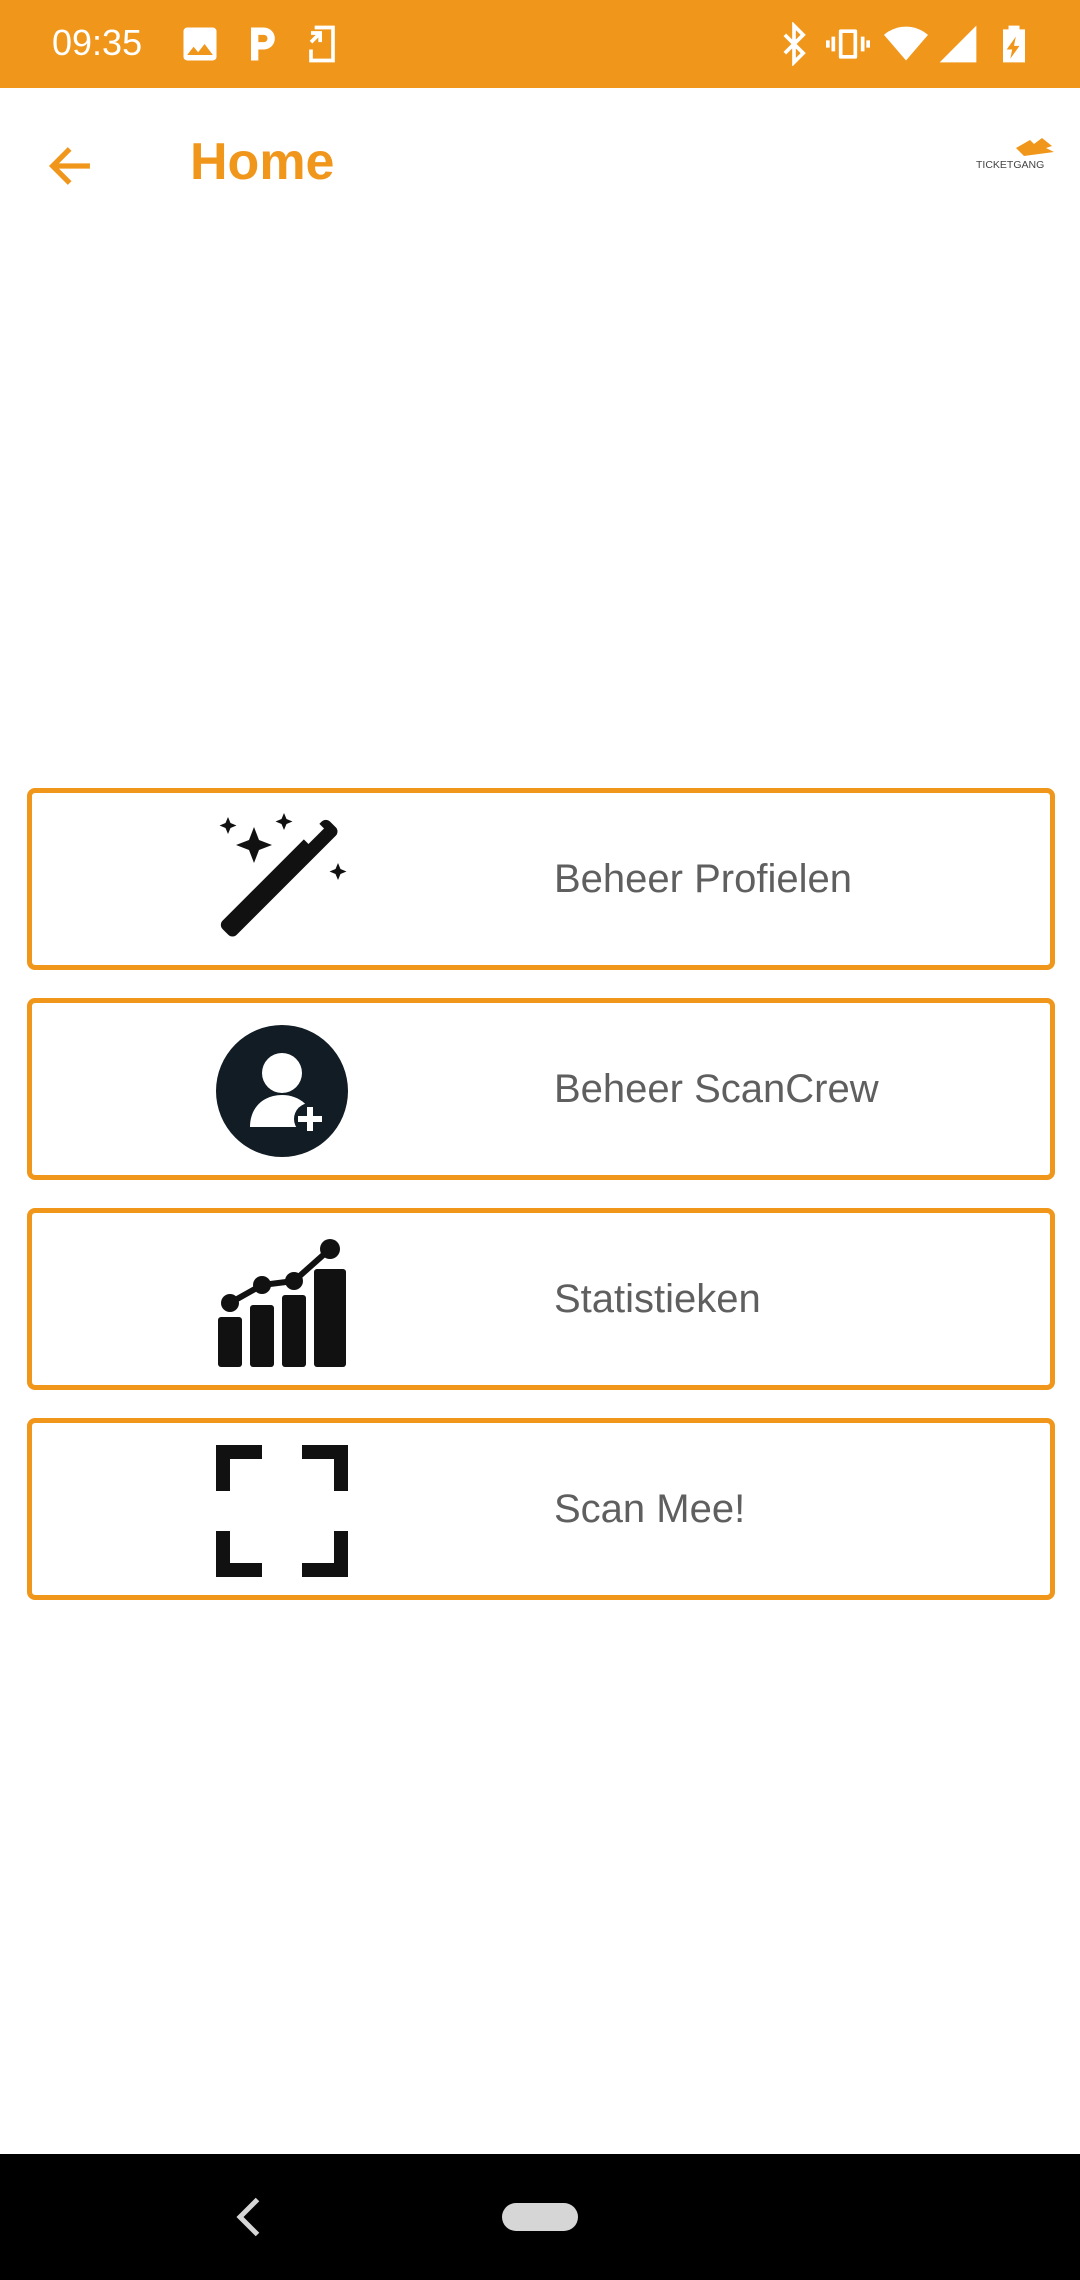 Image resolution: width=1080 pixels, height=2280 pixels. I want to click on menu-label: Scan Mee!, so click(650, 1509).